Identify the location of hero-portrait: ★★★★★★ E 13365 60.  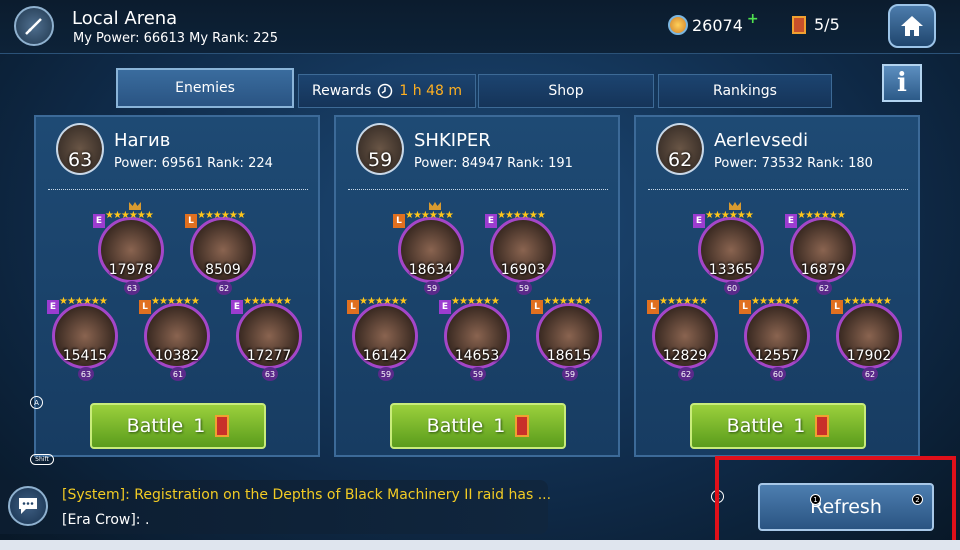
(728, 248).